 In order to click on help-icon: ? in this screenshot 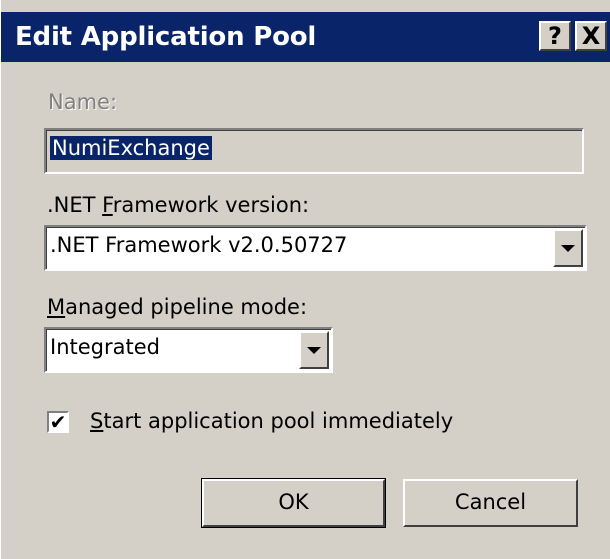, I will do `click(555, 36)`.